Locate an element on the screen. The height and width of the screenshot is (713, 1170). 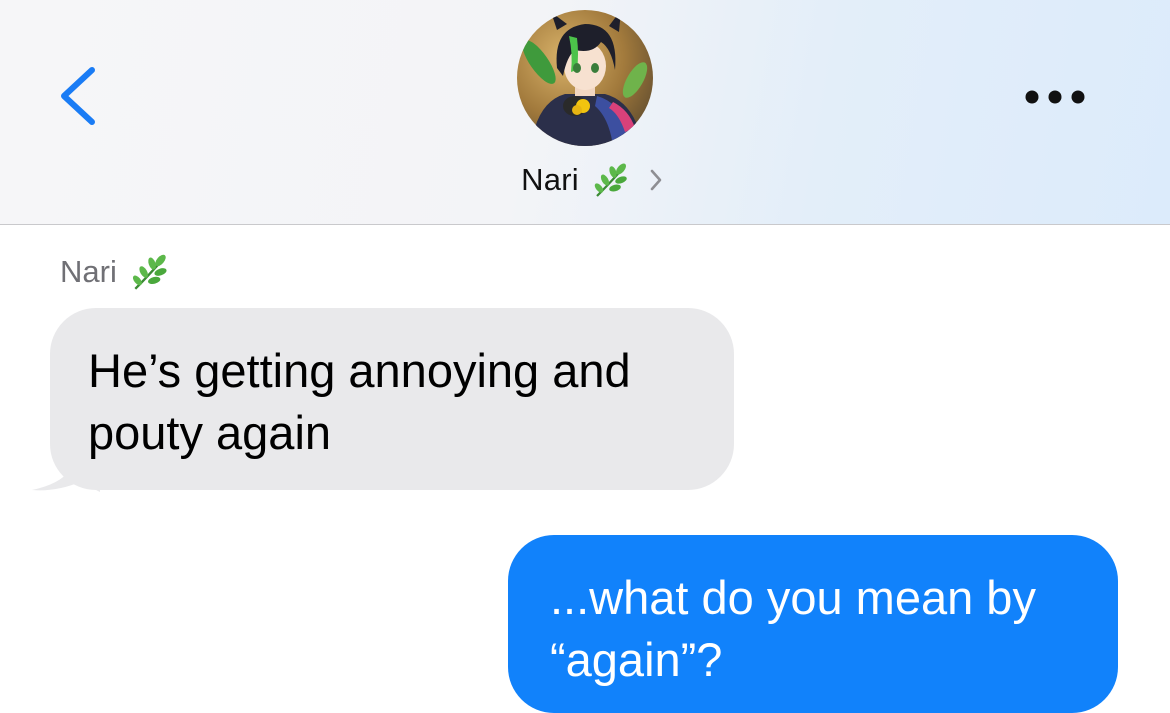
incoming-message-bubble: He’s getting annoying and pouty again is located at coordinates (392, 399).